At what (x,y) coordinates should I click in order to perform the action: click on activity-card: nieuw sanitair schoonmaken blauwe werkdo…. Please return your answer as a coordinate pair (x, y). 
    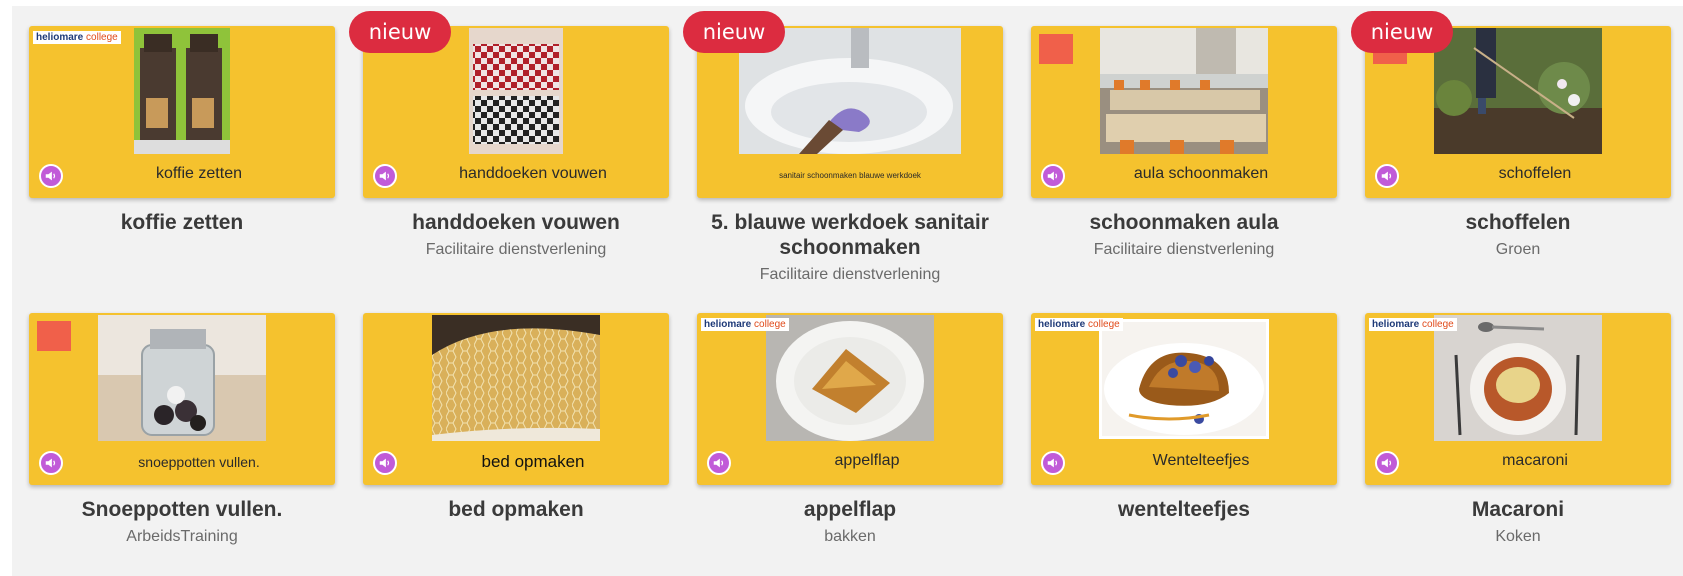
    Looking at the image, I should click on (843, 162).